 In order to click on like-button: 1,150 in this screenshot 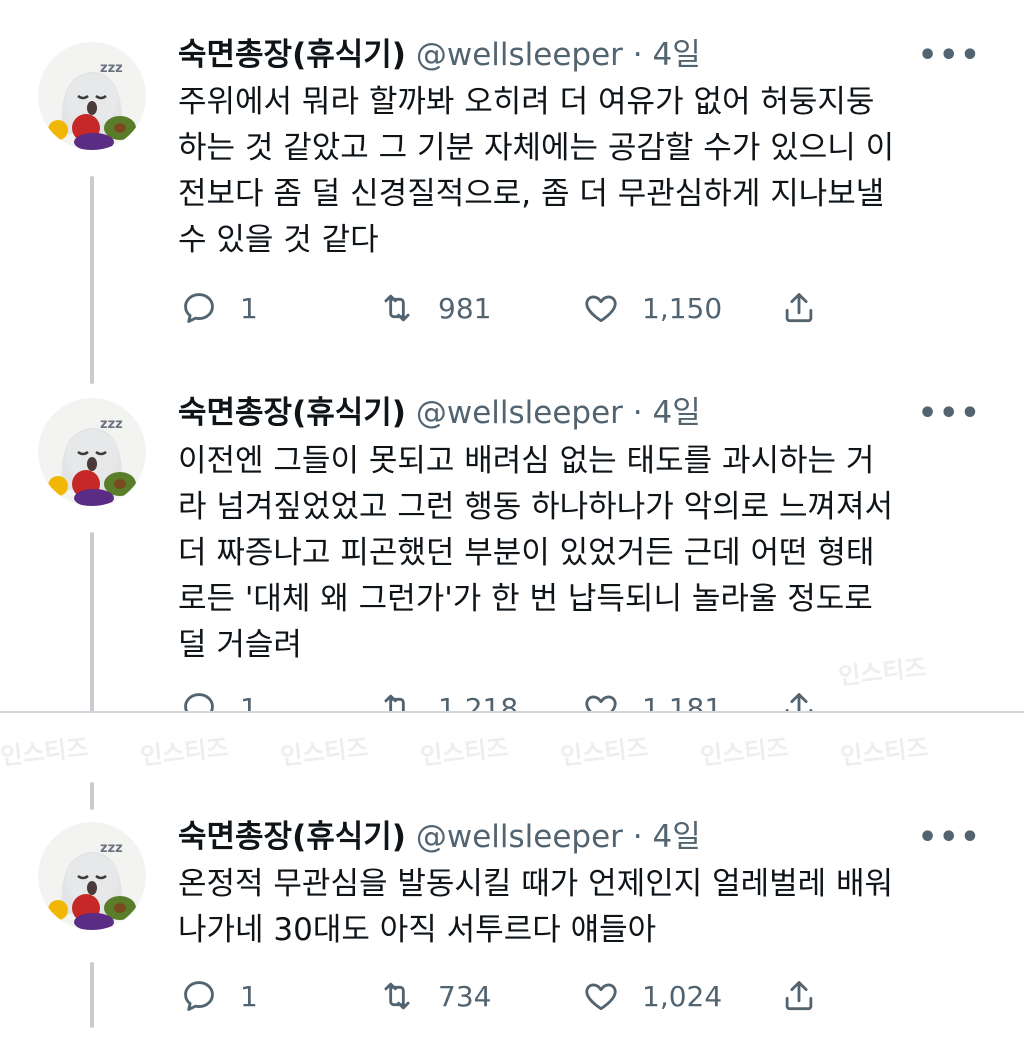, I will do `click(652, 308)`.